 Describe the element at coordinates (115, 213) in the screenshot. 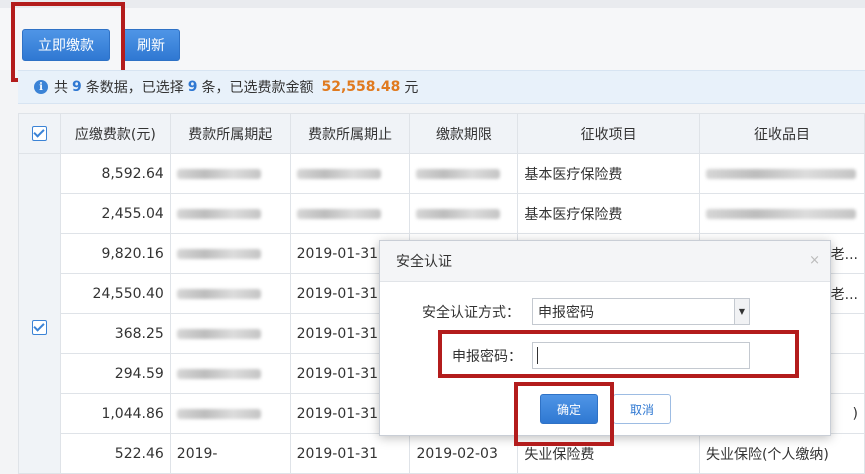

I see `cell-amount: 2,455.04` at that location.